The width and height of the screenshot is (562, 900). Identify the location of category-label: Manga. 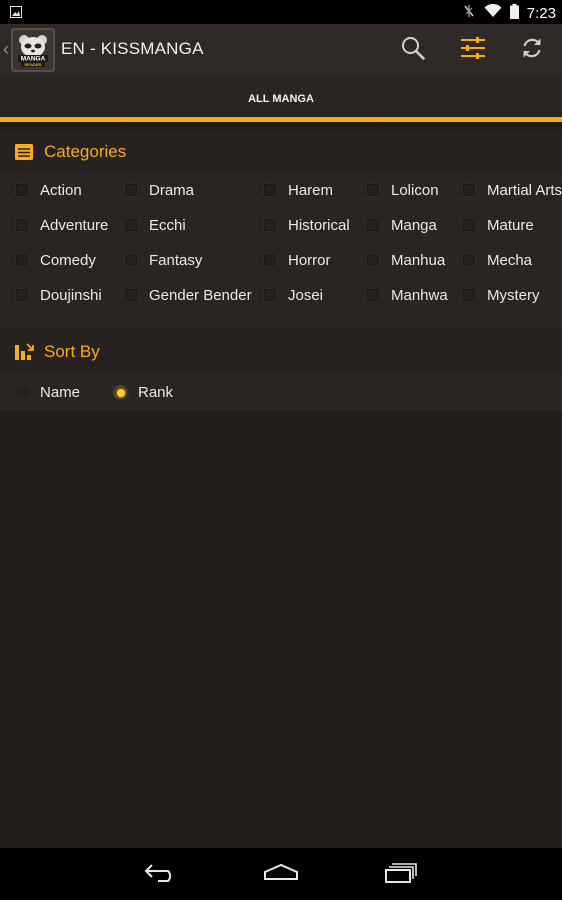
(414, 225).